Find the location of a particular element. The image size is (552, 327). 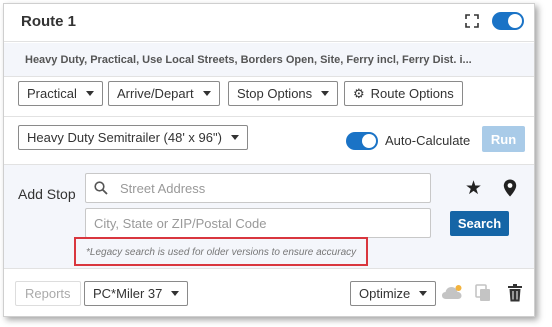

practical-dropdown-label: Practical is located at coordinates (52, 93).